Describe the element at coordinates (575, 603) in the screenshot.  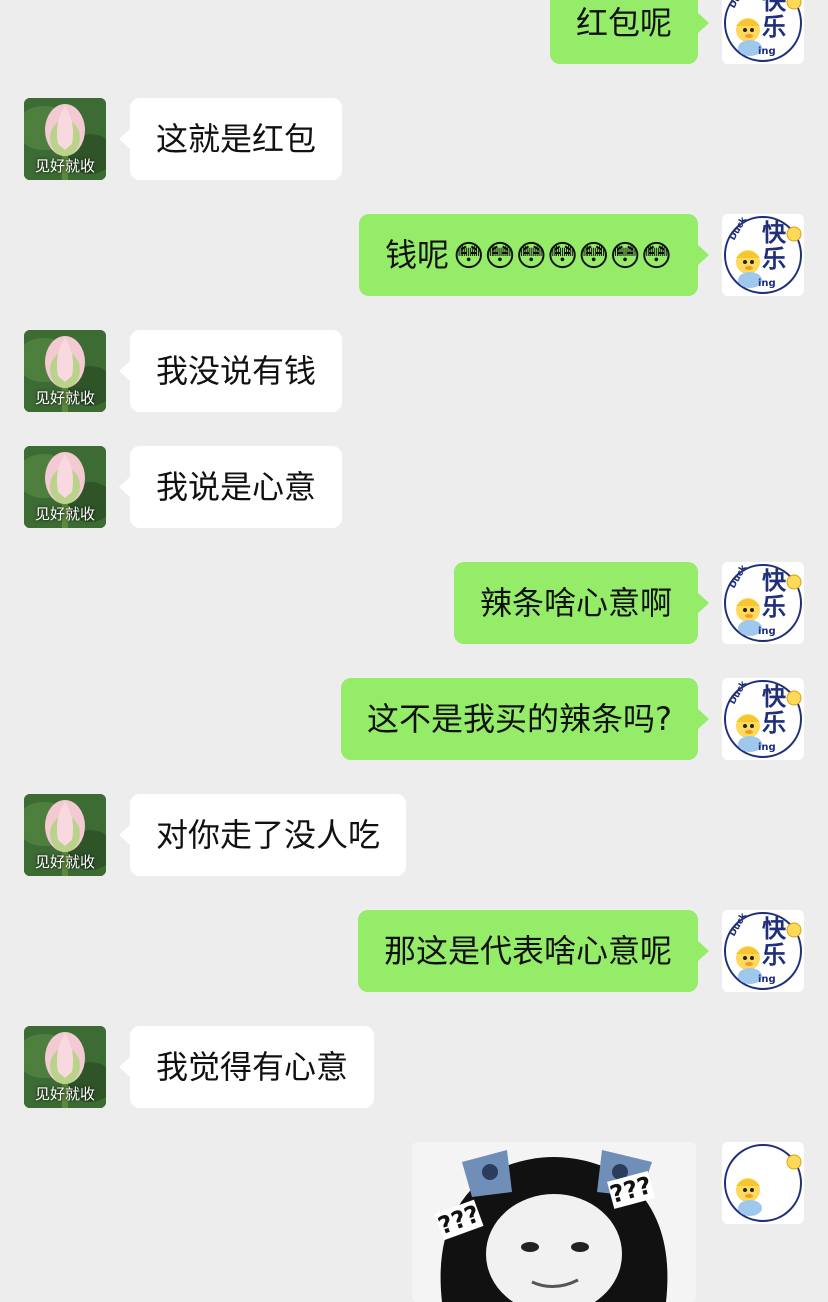
I see `message-text: 辣条啥心意啊` at that location.